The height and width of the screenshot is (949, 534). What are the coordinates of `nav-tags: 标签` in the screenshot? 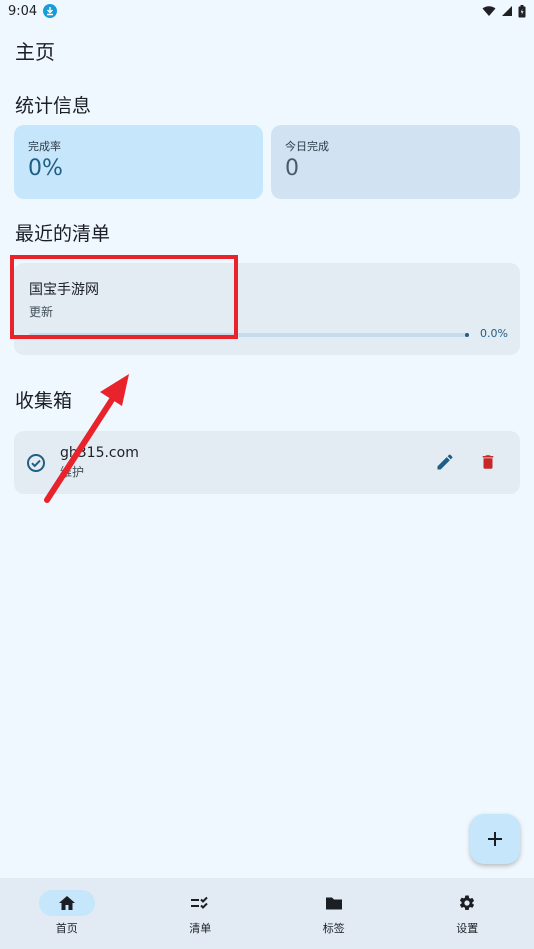 It's located at (334, 913).